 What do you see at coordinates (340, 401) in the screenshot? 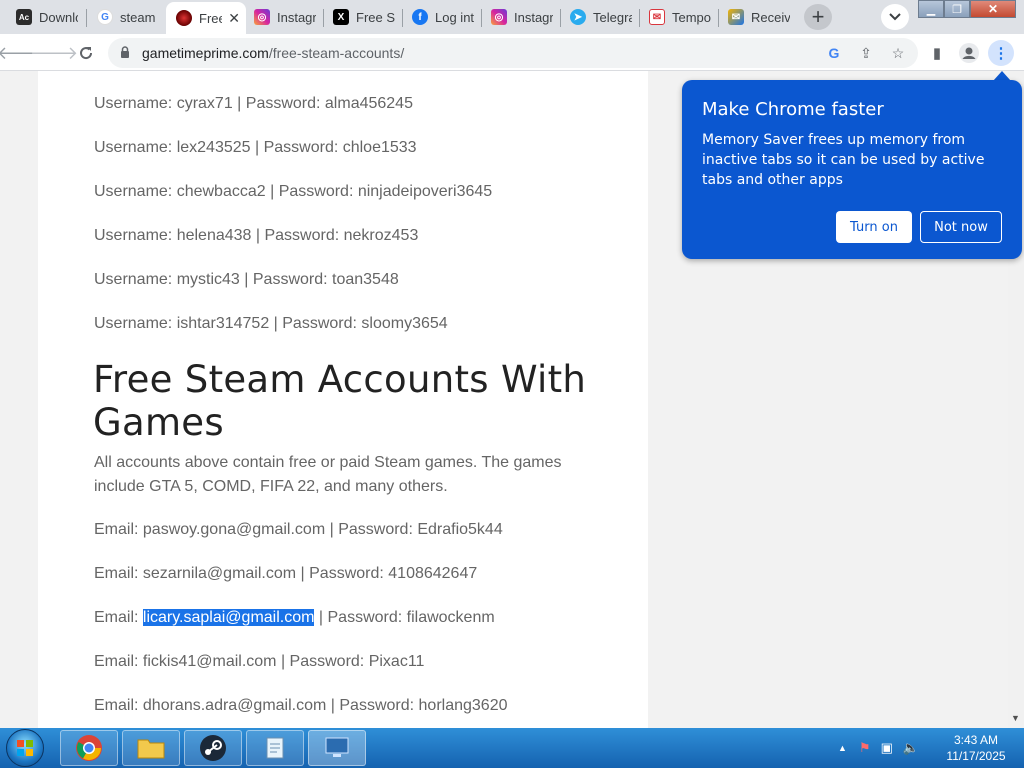
I see `section-heading: Free Steam Accounts With Games` at bounding box center [340, 401].